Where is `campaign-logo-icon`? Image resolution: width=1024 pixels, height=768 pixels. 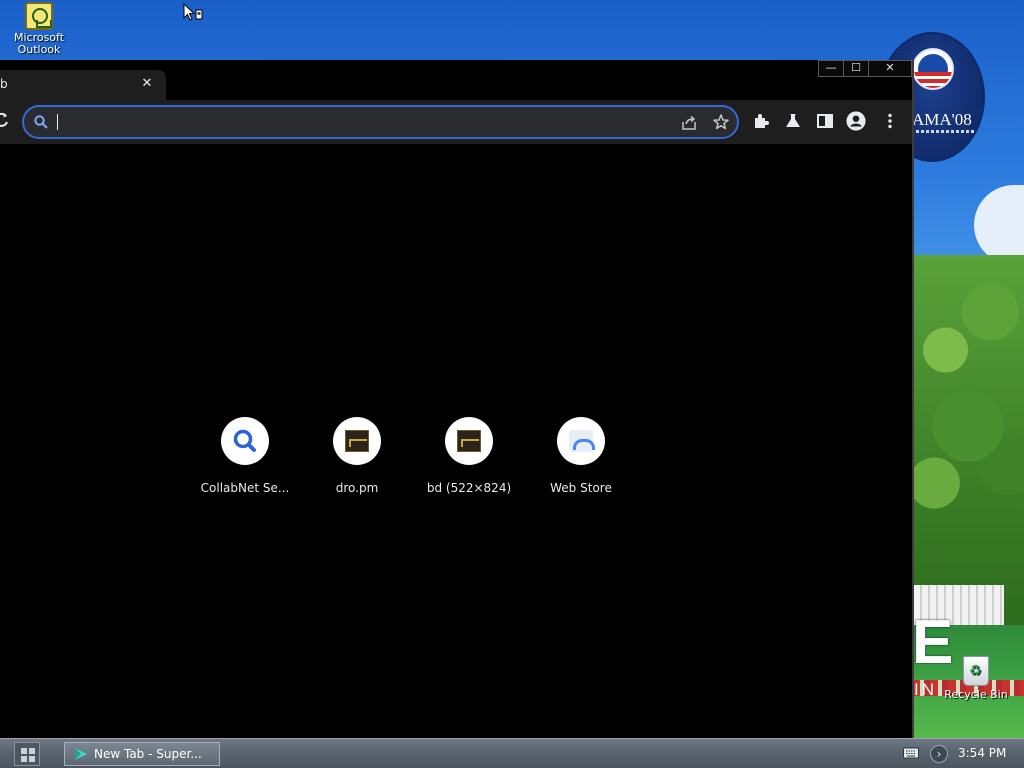
campaign-logo-icon is located at coordinates (933, 69).